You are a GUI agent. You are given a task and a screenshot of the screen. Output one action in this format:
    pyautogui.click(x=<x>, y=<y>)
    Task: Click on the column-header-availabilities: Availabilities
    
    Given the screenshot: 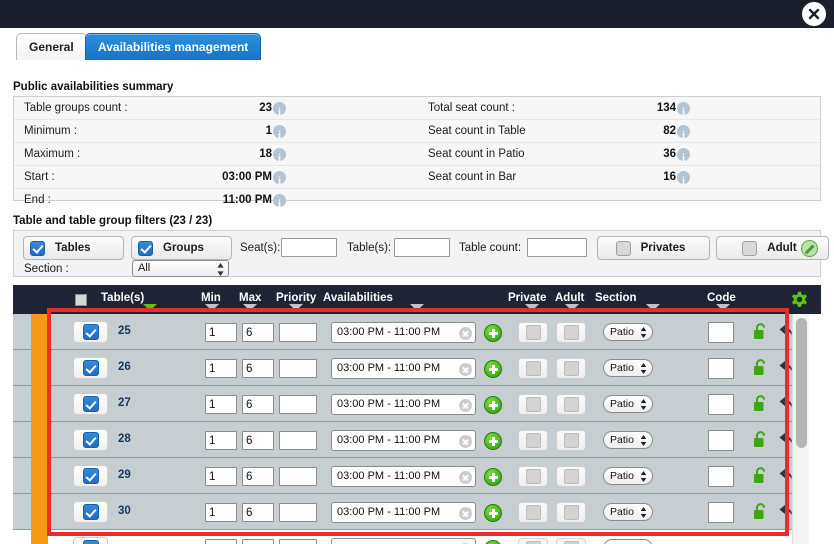 What is the action you would take?
    pyautogui.click(x=358, y=298)
    